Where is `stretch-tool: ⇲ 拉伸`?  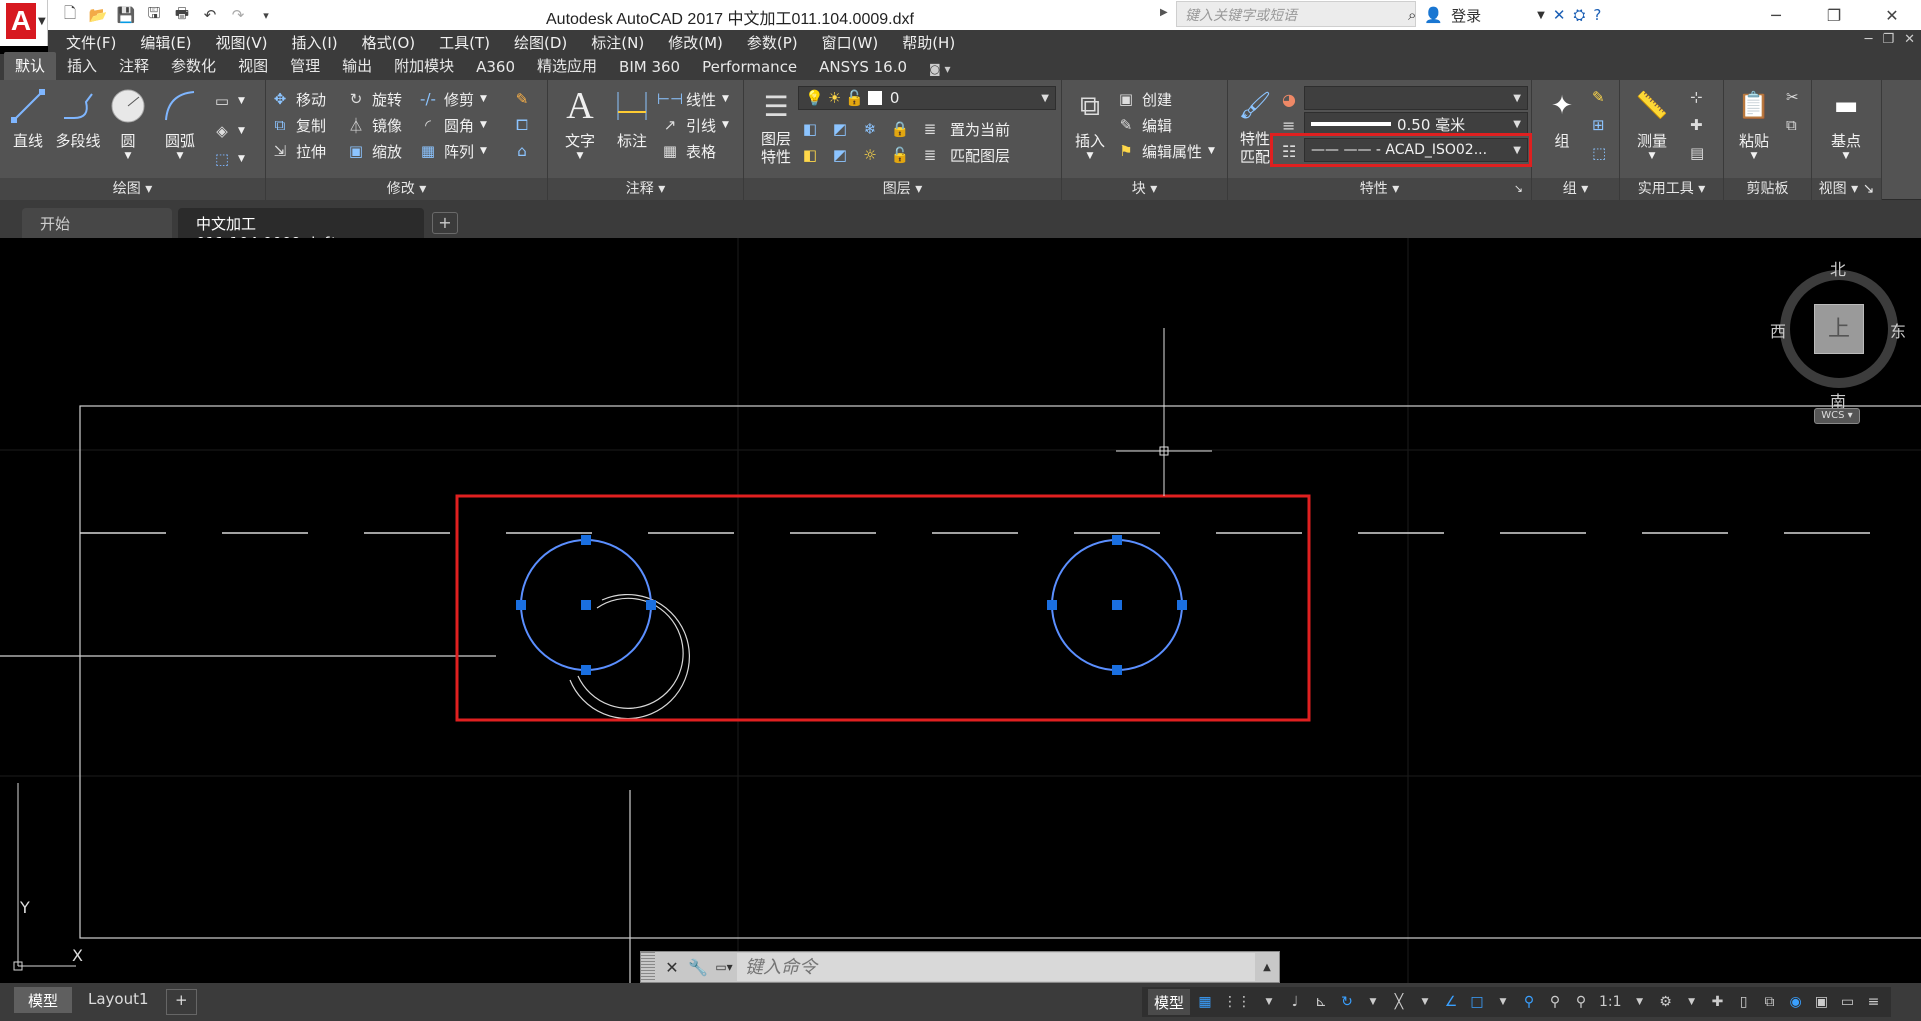 stretch-tool: ⇲ 拉伸 is located at coordinates (298, 151).